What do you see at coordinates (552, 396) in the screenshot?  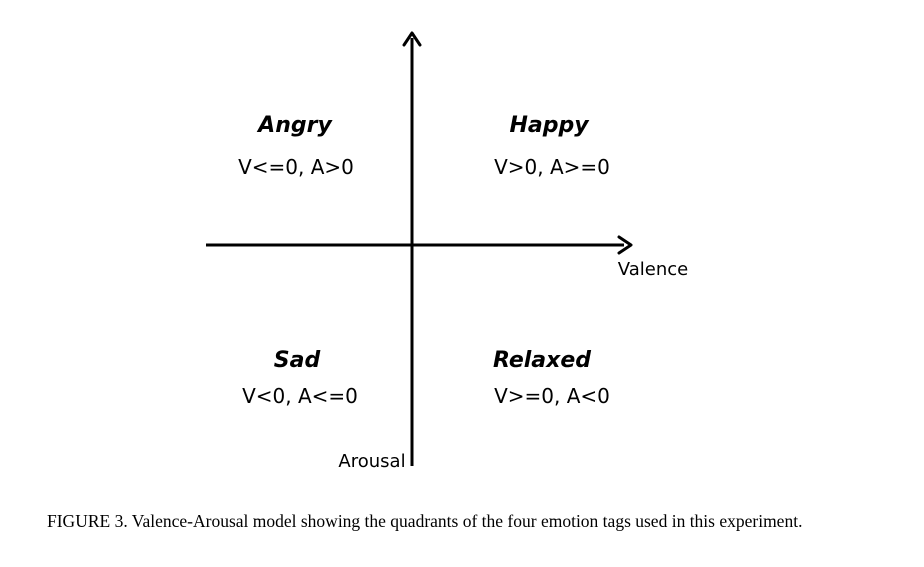 I see `quadrant-rule: V>=0, A<0` at bounding box center [552, 396].